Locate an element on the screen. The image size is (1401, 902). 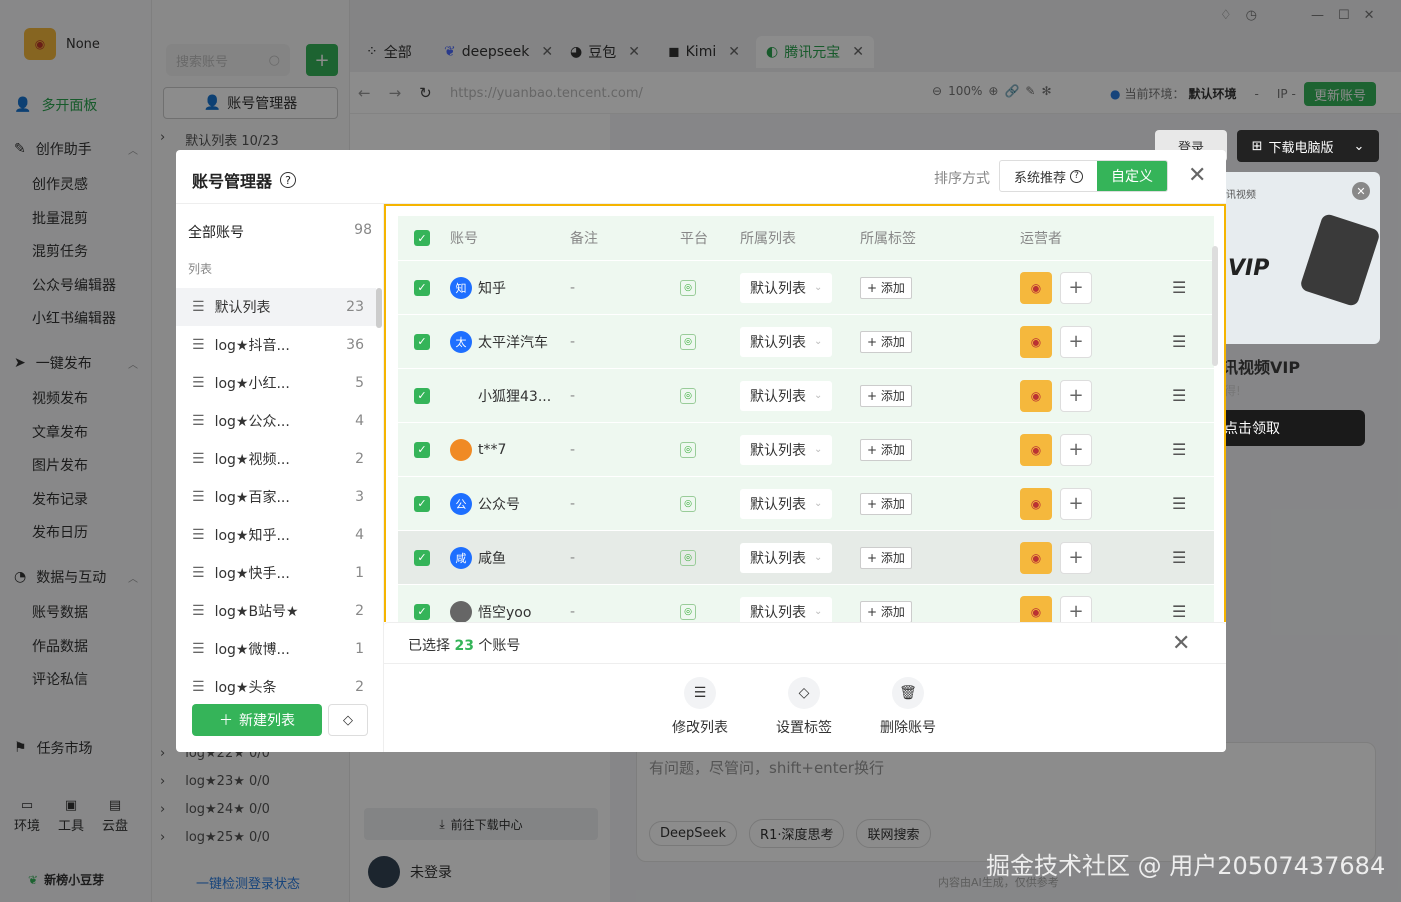
list-item: ☰ log★快手... 1 is located at coordinates (276, 573).